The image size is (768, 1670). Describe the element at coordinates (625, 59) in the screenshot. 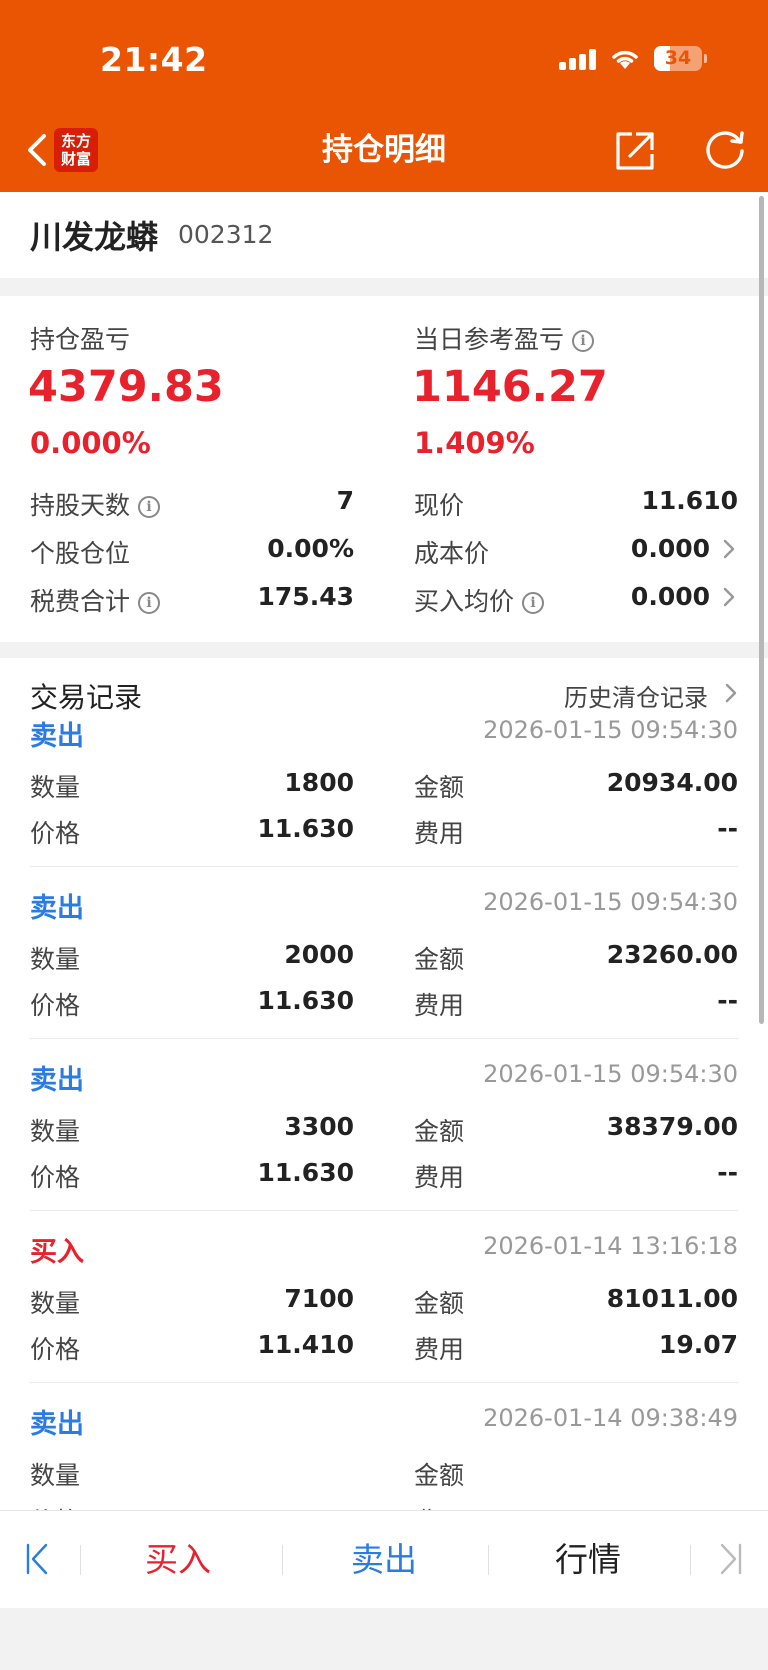

I see `wifi-icon` at that location.